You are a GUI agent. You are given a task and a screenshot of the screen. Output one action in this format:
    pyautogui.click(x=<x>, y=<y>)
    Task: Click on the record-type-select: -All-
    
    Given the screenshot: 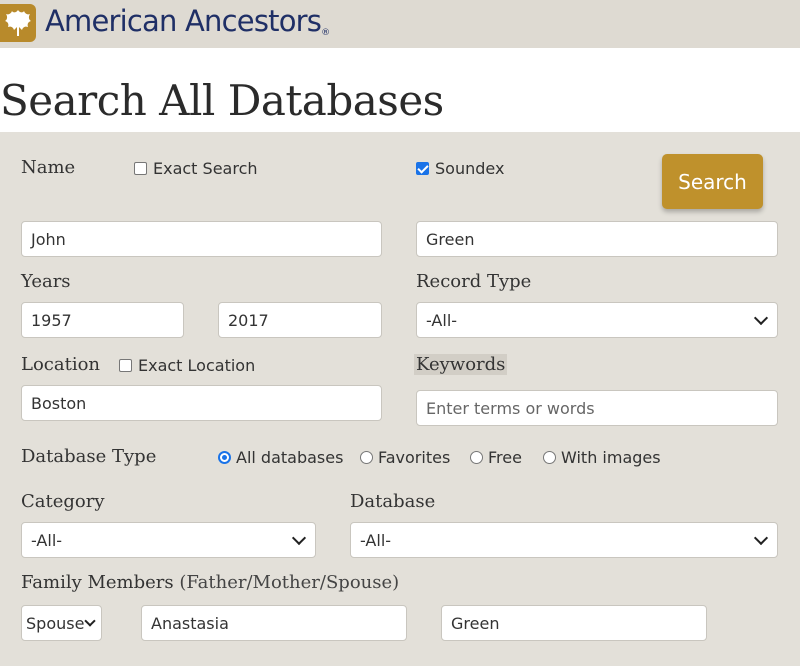 What is the action you would take?
    pyautogui.click(x=597, y=320)
    